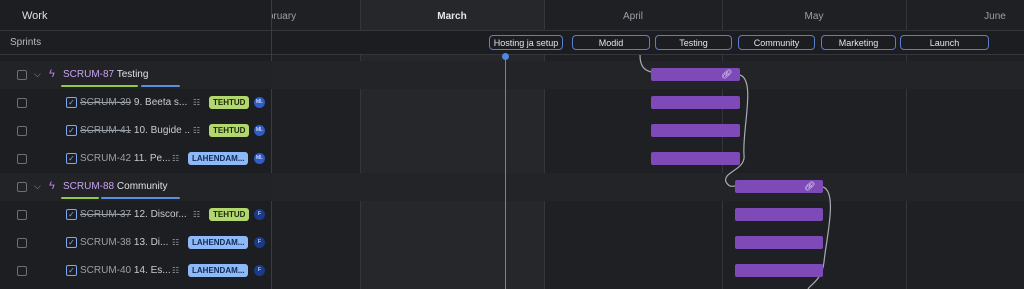  Describe the element at coordinates (115, 186) in the screenshot. I see `epic-title: SCRUM-88 Community` at that location.